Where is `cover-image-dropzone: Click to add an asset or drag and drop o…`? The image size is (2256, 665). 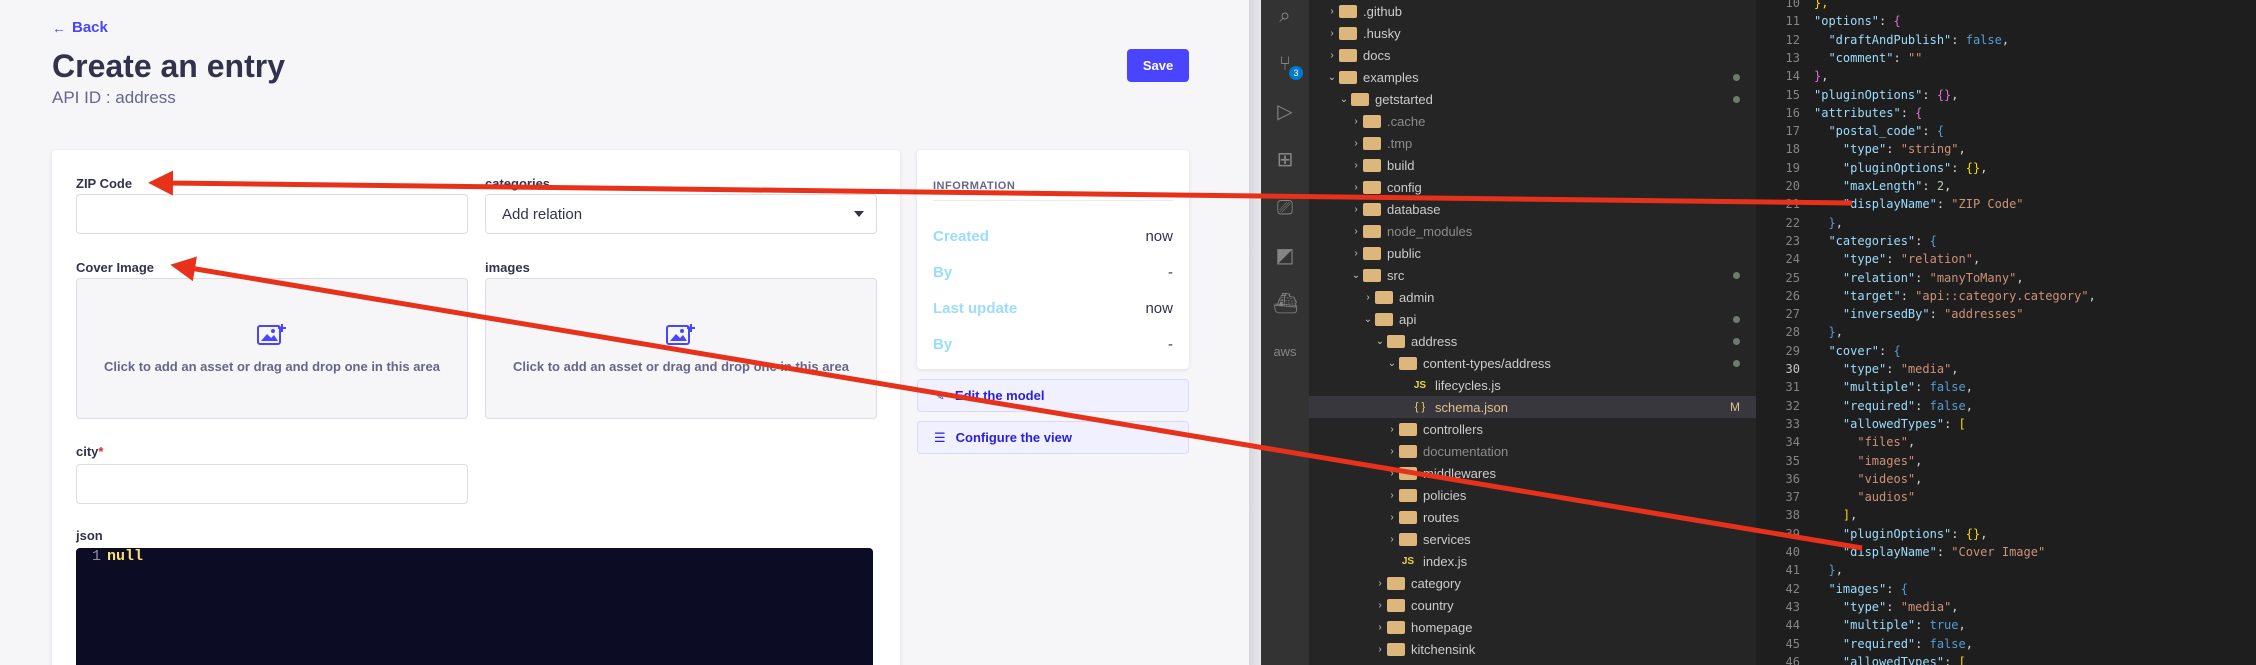
cover-image-dropzone: Click to add an asset or drag and drop o… is located at coordinates (272, 348).